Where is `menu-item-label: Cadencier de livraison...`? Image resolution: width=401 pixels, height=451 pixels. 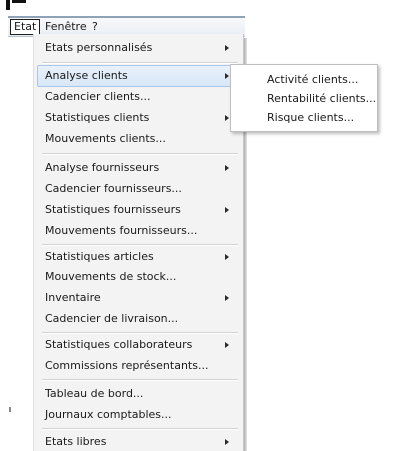 menu-item-label: Cadencier de livraison... is located at coordinates (112, 318).